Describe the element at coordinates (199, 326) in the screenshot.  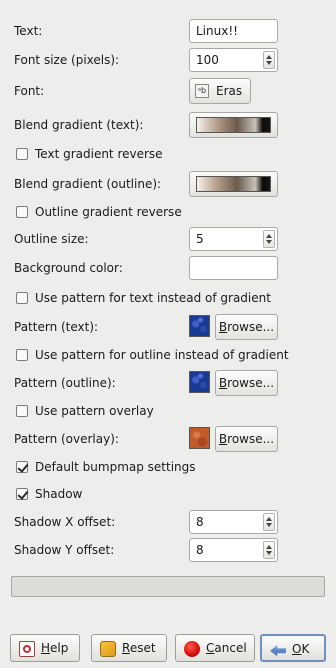
I see `pattern-text-swatch` at that location.